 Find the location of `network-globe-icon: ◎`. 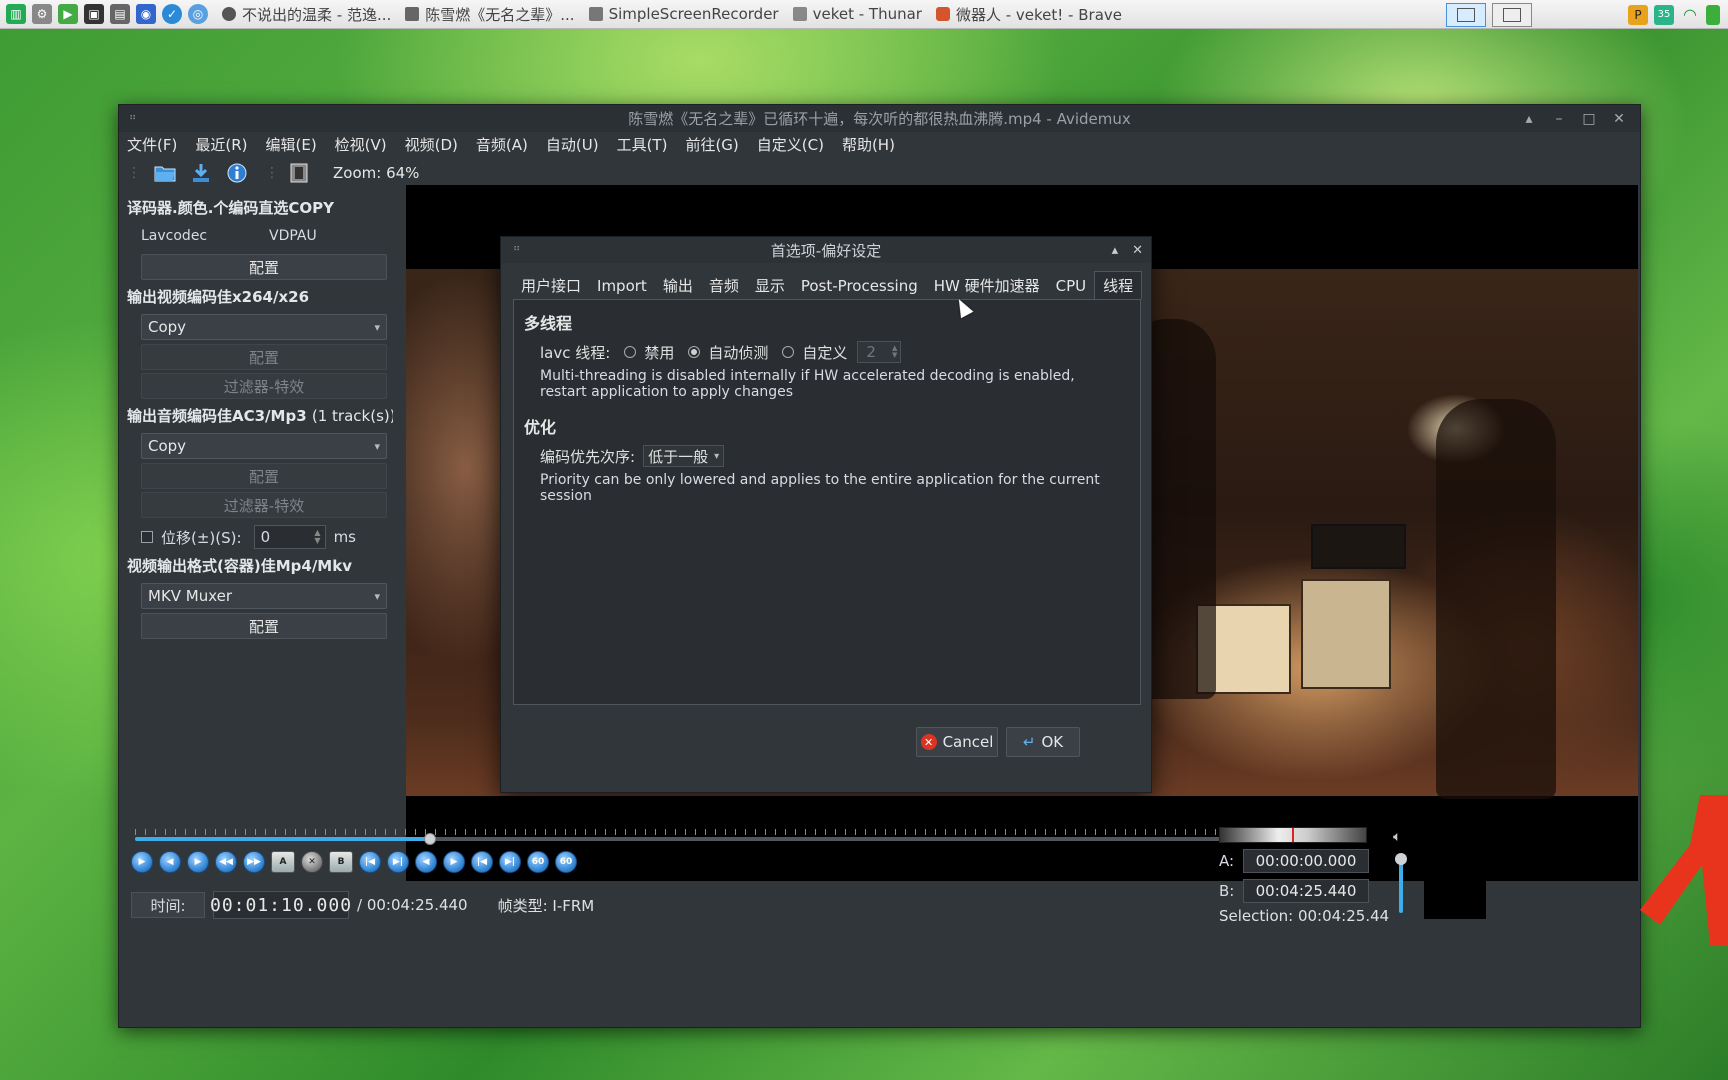

network-globe-icon: ◎ is located at coordinates (198, 14).